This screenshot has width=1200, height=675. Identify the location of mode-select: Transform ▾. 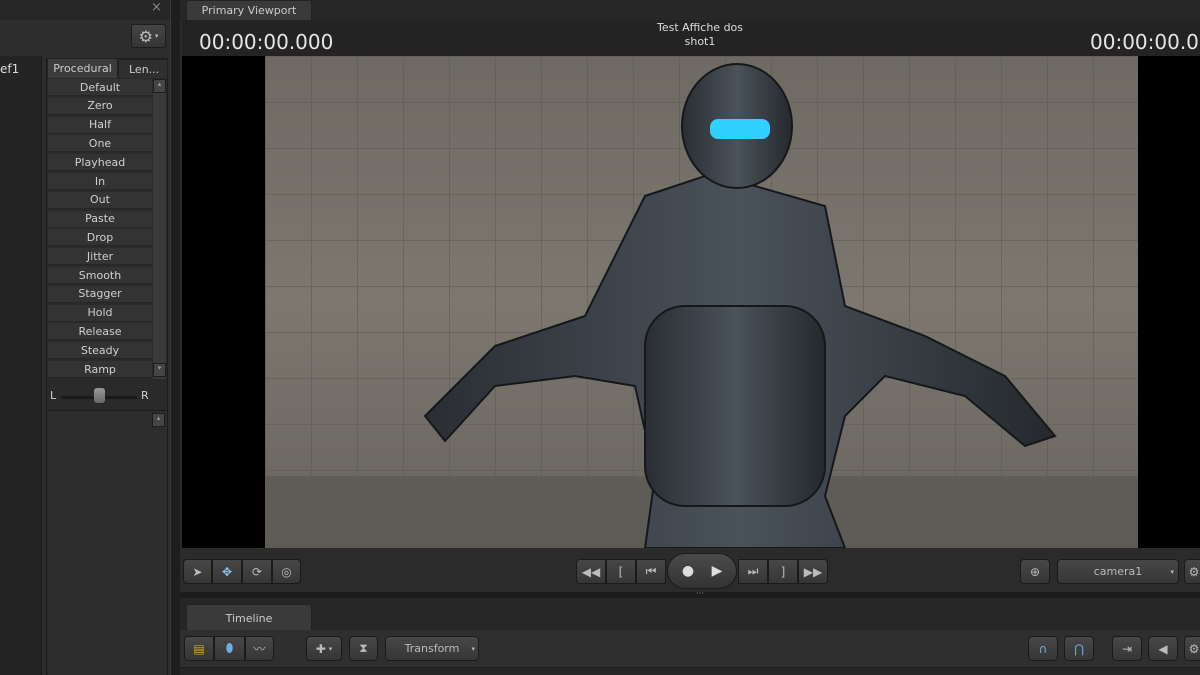
(432, 648).